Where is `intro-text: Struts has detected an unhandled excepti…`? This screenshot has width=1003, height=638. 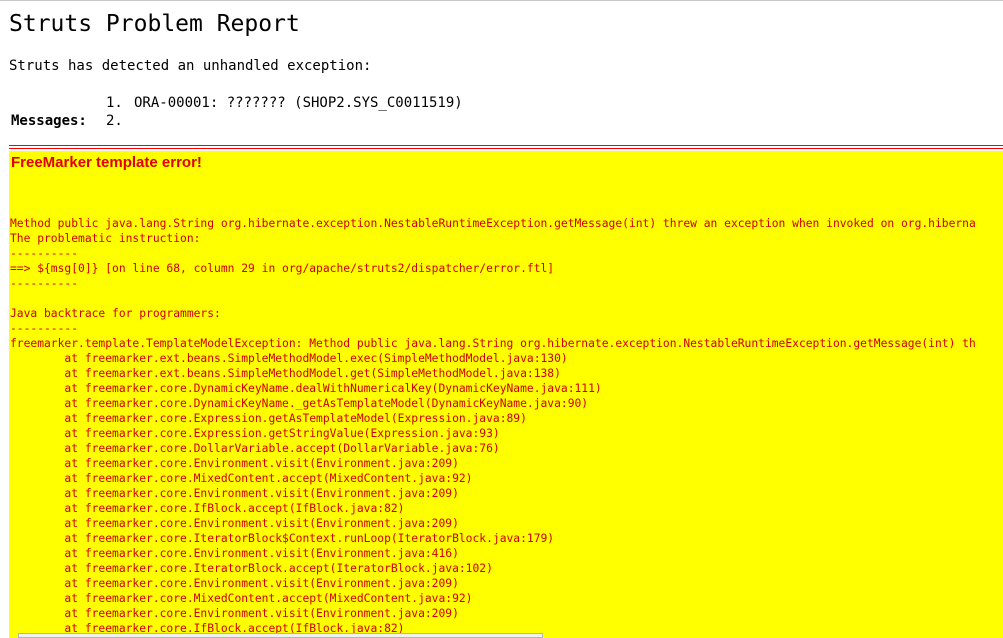
intro-text: Struts has detected an unhandled excepti… is located at coordinates (190, 66).